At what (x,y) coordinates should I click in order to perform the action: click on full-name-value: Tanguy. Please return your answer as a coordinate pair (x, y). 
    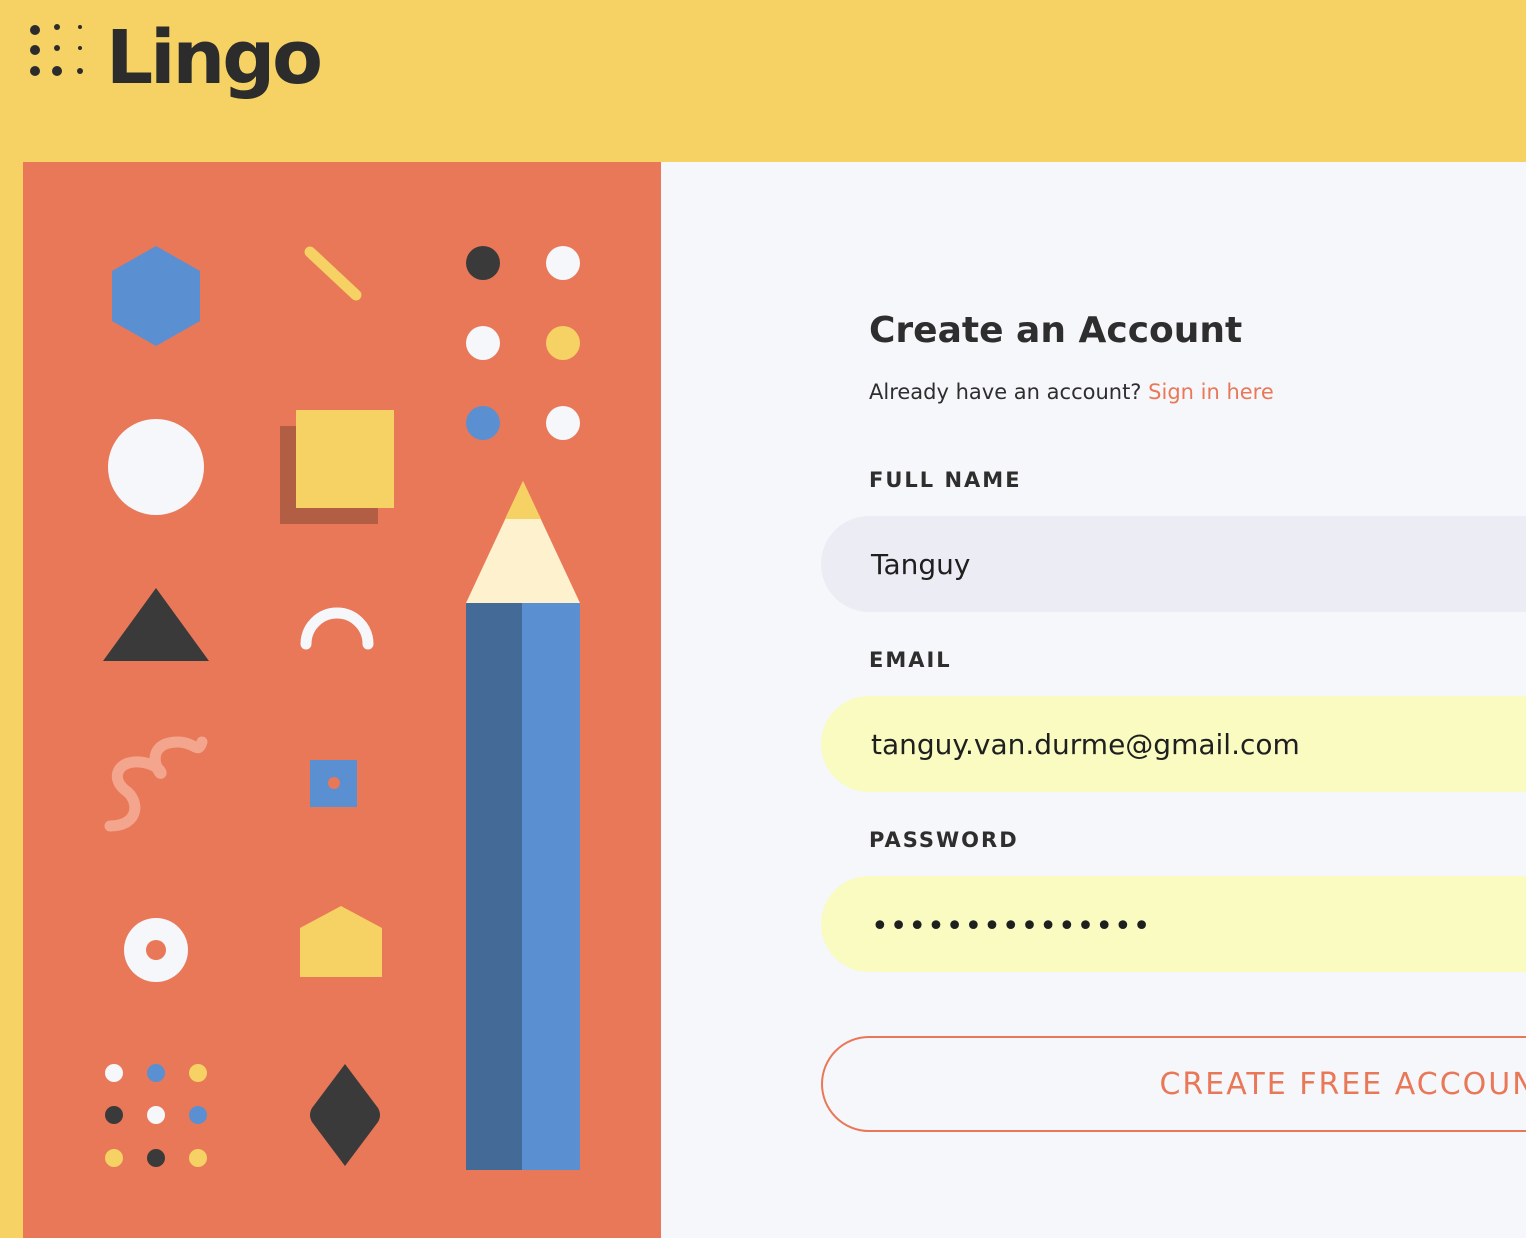
    Looking at the image, I should click on (921, 564).